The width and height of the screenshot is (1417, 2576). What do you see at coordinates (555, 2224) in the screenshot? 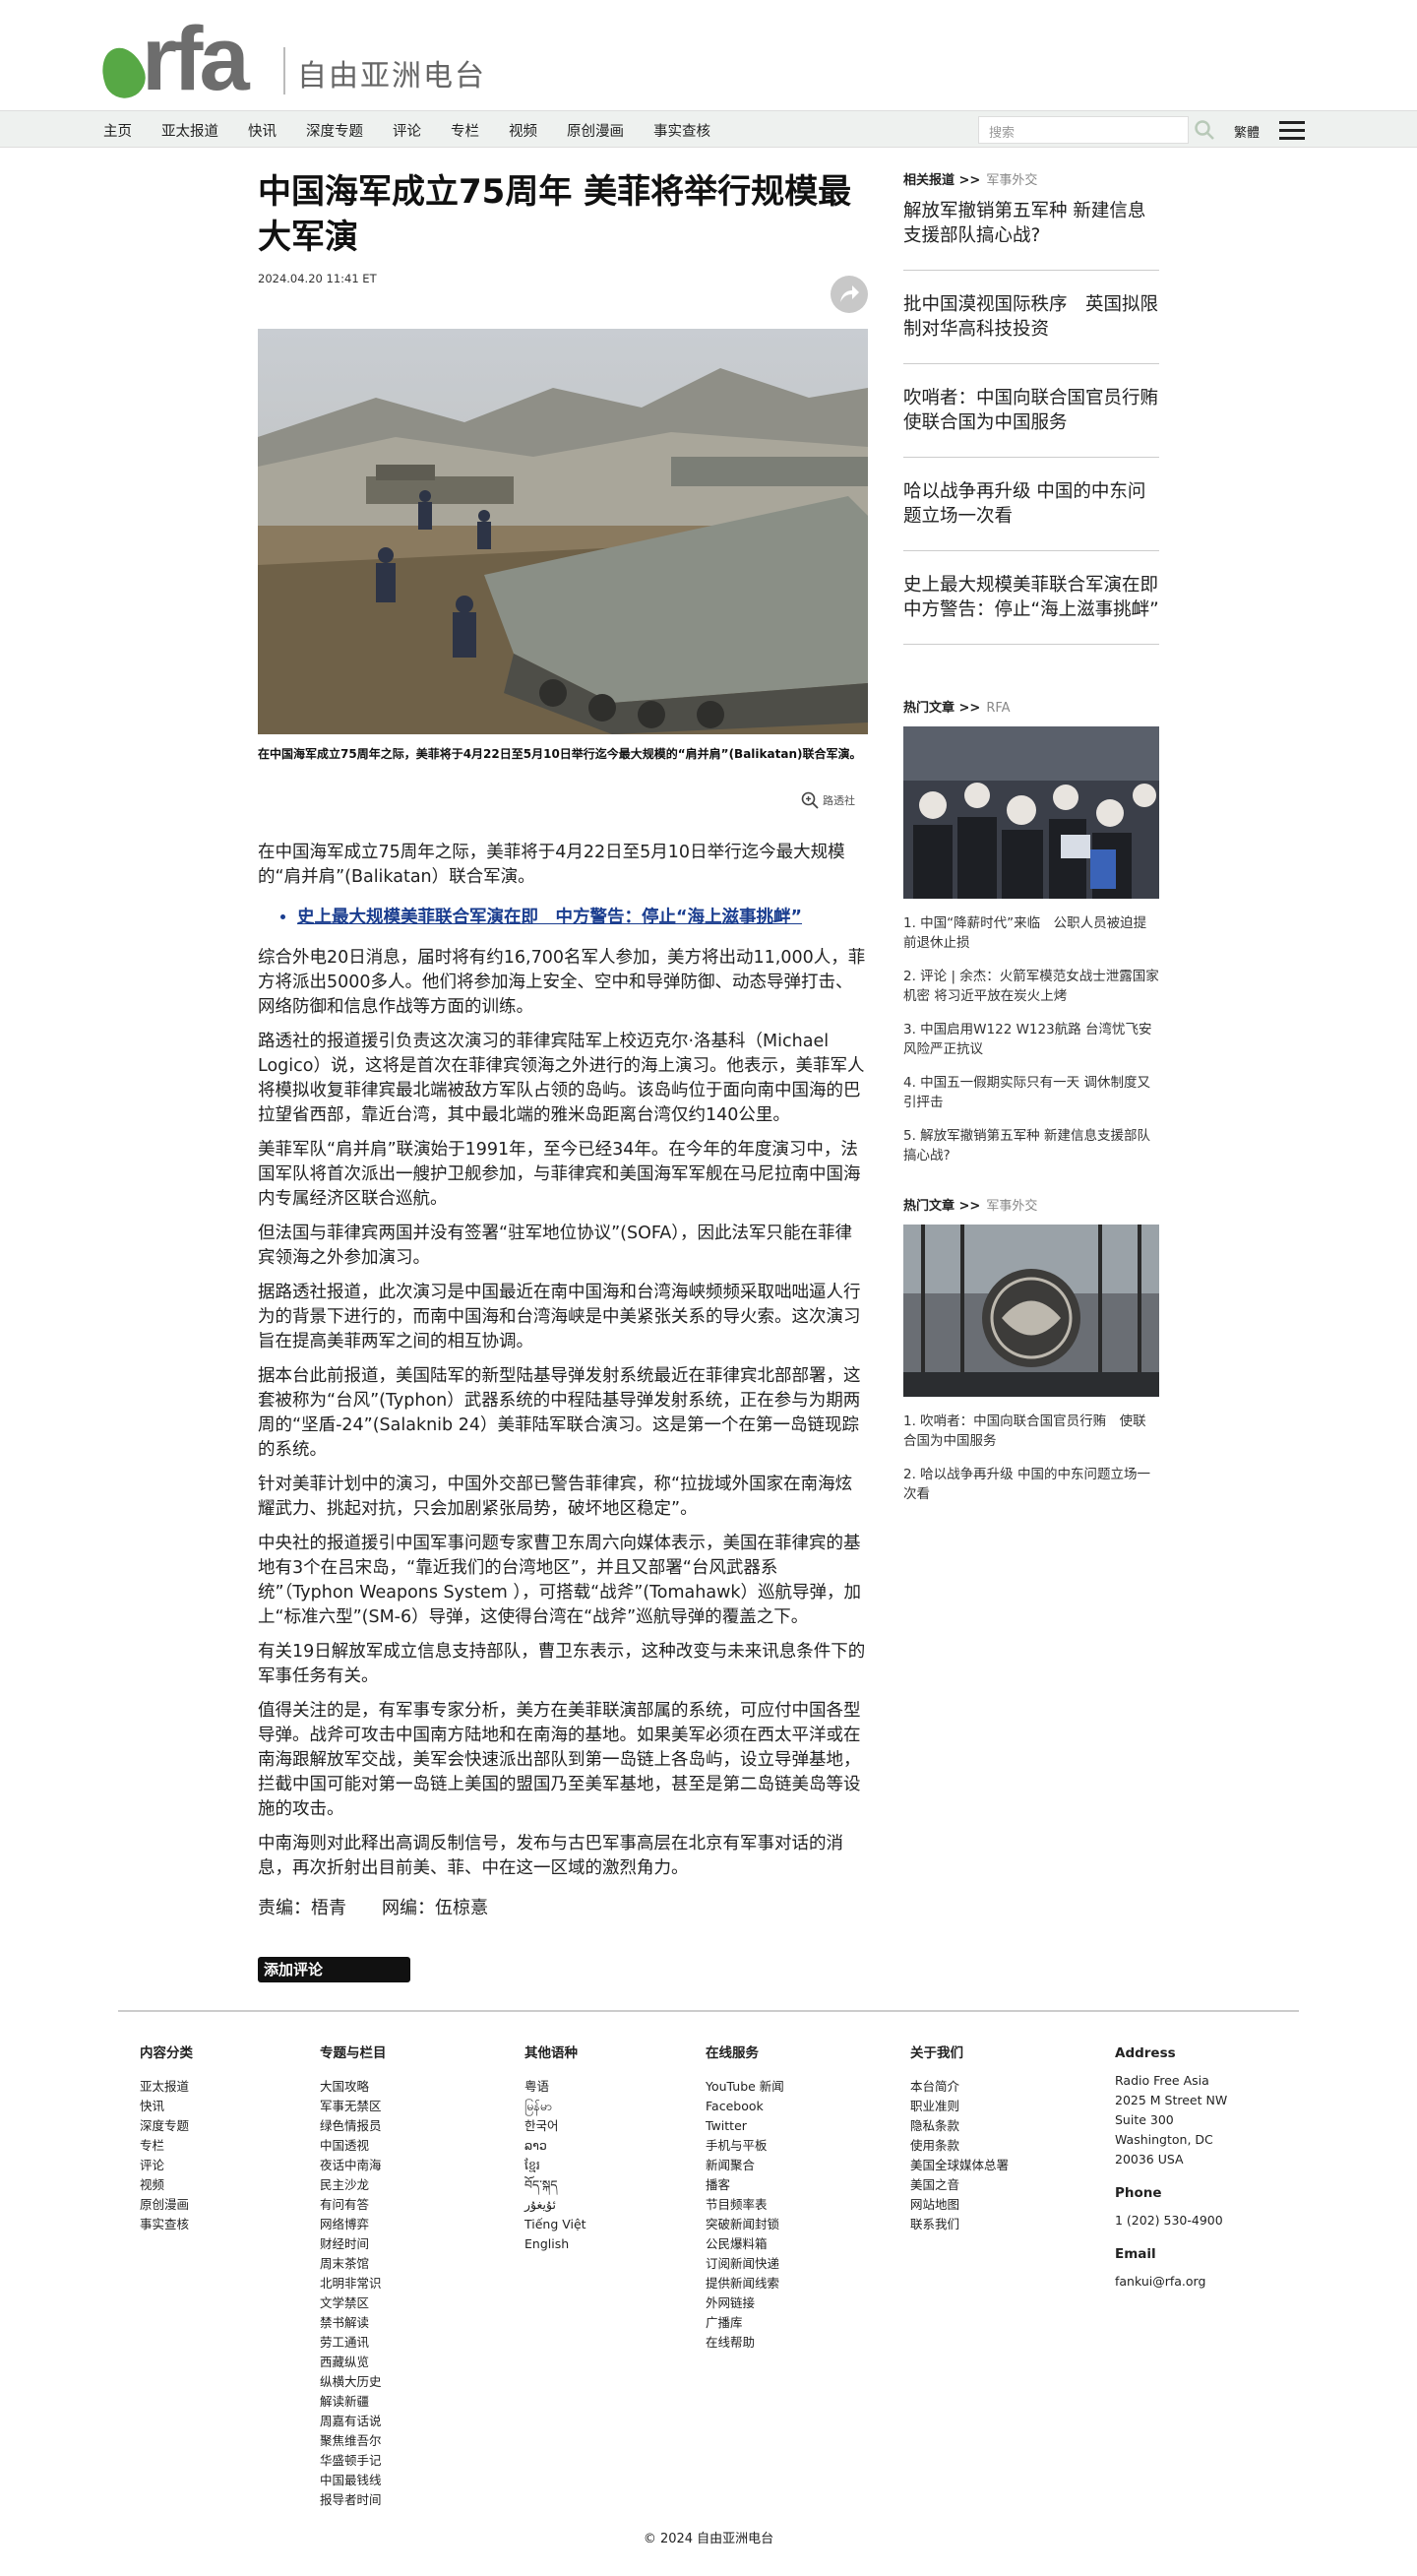
I see `footer-link: Tiếng Việt` at bounding box center [555, 2224].